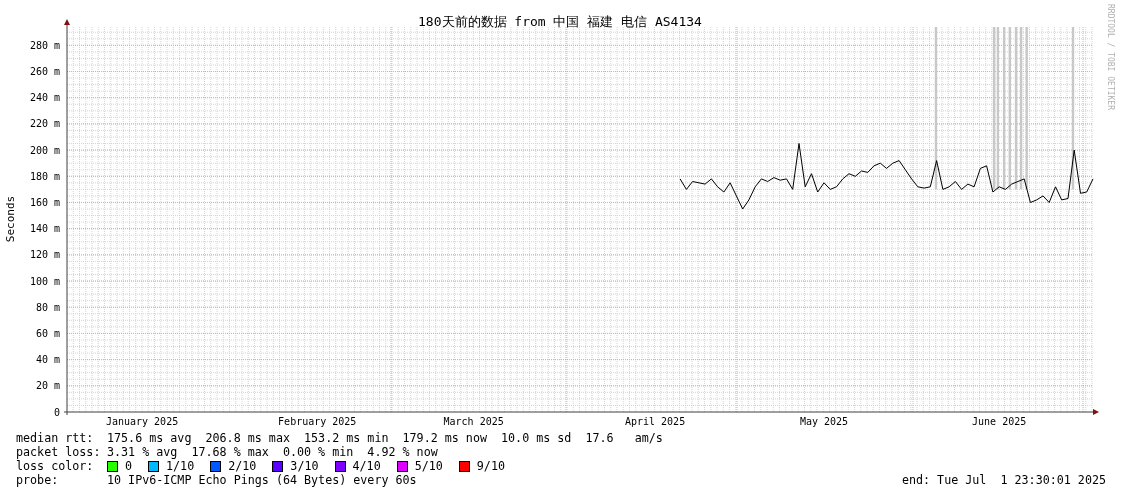 The image size is (1121, 494). Describe the element at coordinates (180, 466) in the screenshot. I see `swatch-label: 1/10` at that location.